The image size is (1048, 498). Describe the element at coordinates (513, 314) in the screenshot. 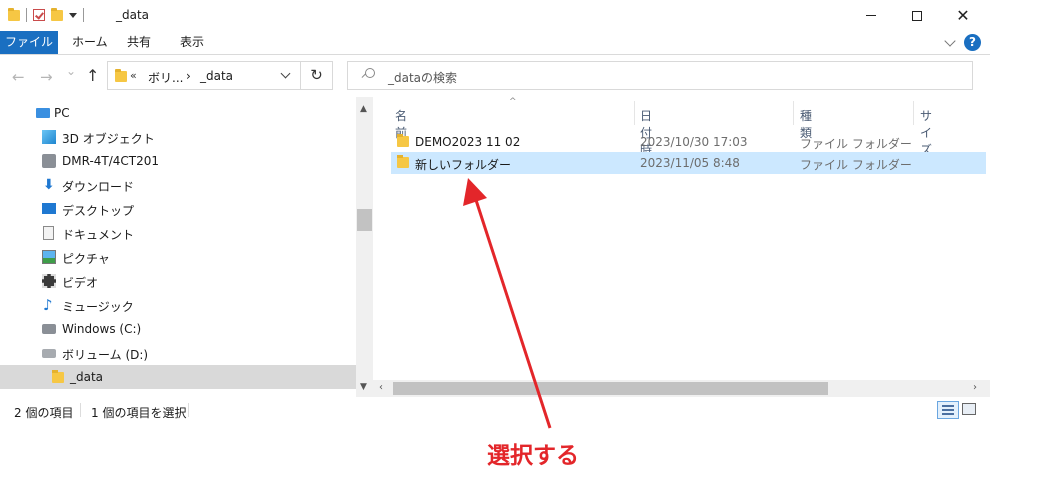

I see `arrow-shaft` at that location.